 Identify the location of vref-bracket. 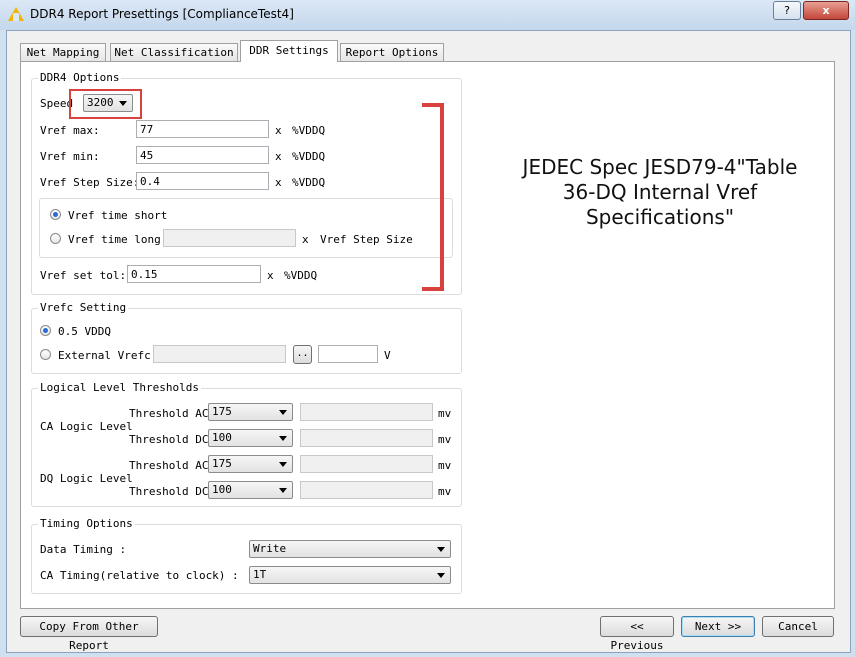
(433, 197).